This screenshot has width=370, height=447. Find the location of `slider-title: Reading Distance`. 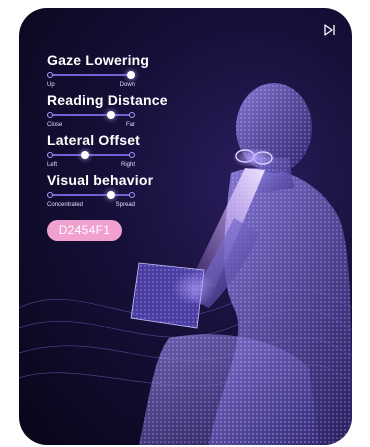

slider-title: Reading Distance is located at coordinates (107, 100).